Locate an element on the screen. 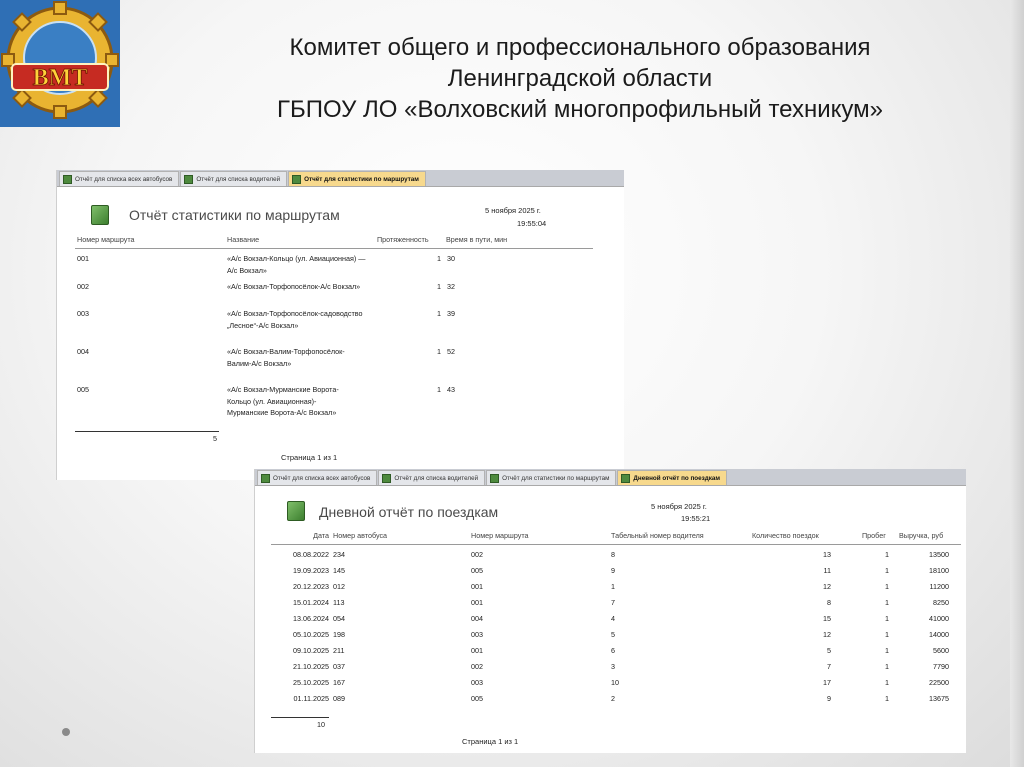  column-header-name: Название is located at coordinates (243, 239).